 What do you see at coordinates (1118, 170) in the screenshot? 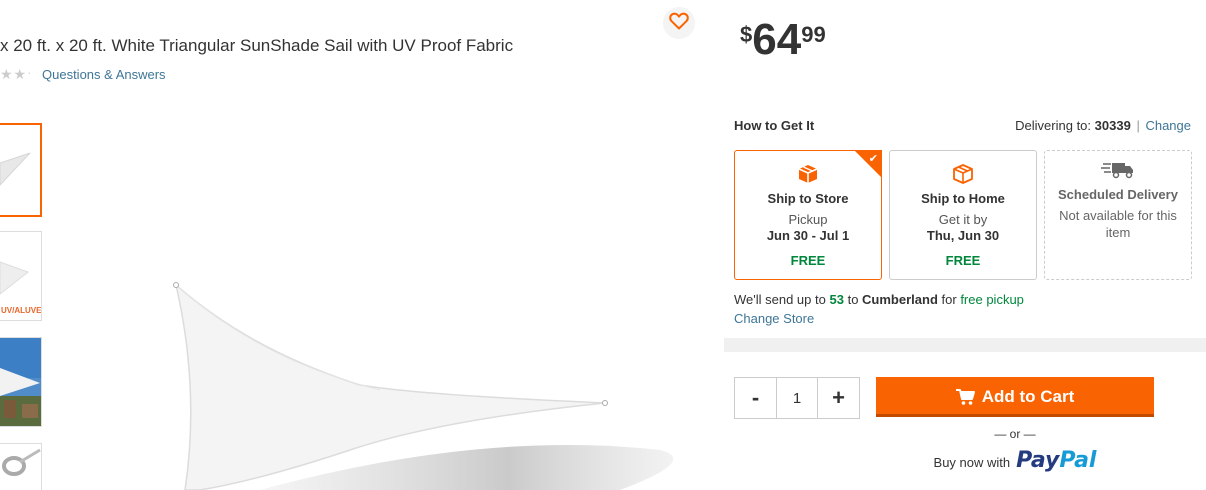
I see `truck-icon` at bounding box center [1118, 170].